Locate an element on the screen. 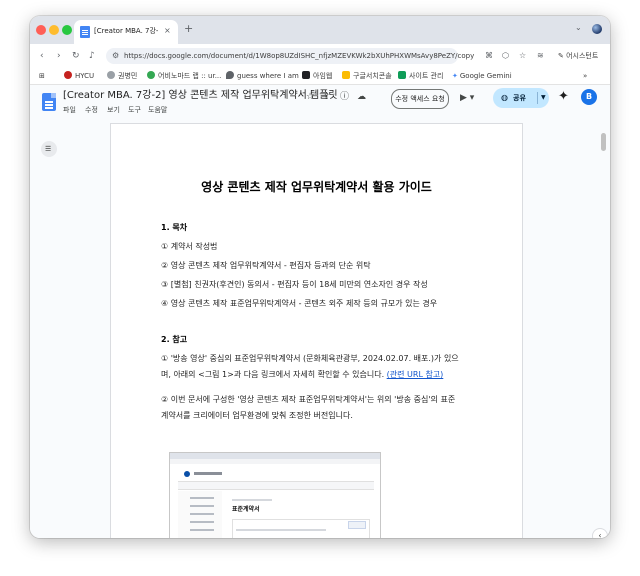  related-url-link: (관련 URL 참고) is located at coordinates (415, 374).